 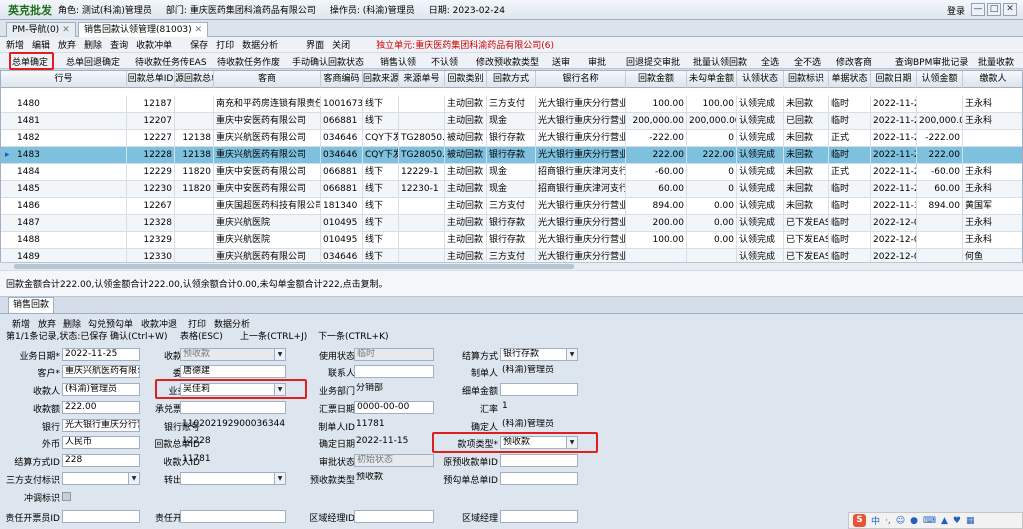 What do you see at coordinates (201, 335) in the screenshot?
I see `table-view-button: 表格(ESC)` at bounding box center [201, 335].